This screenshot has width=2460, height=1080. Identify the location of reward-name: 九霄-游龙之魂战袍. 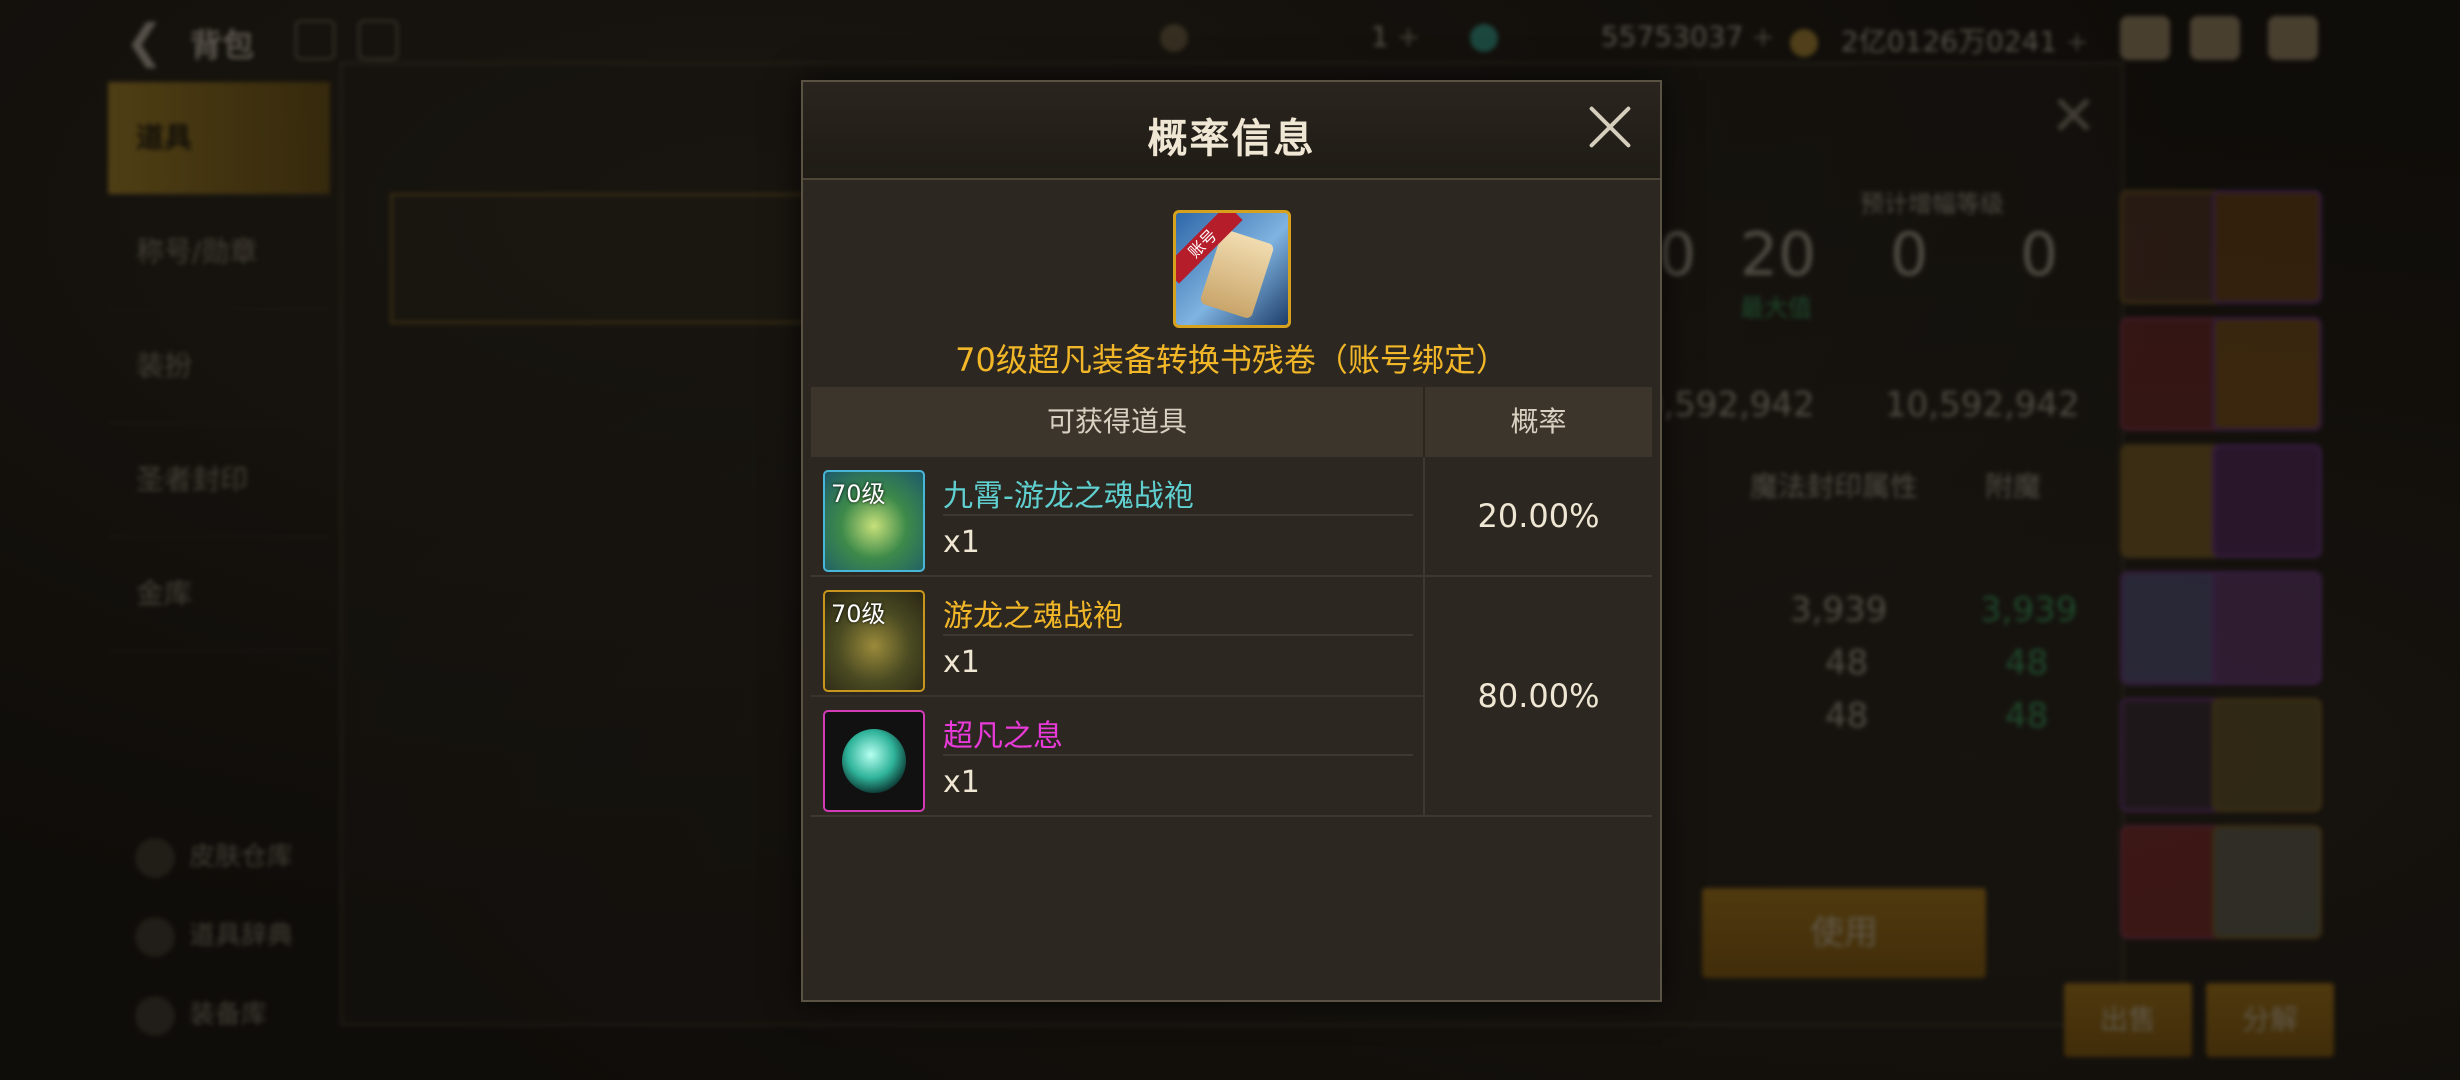
(1068, 496).